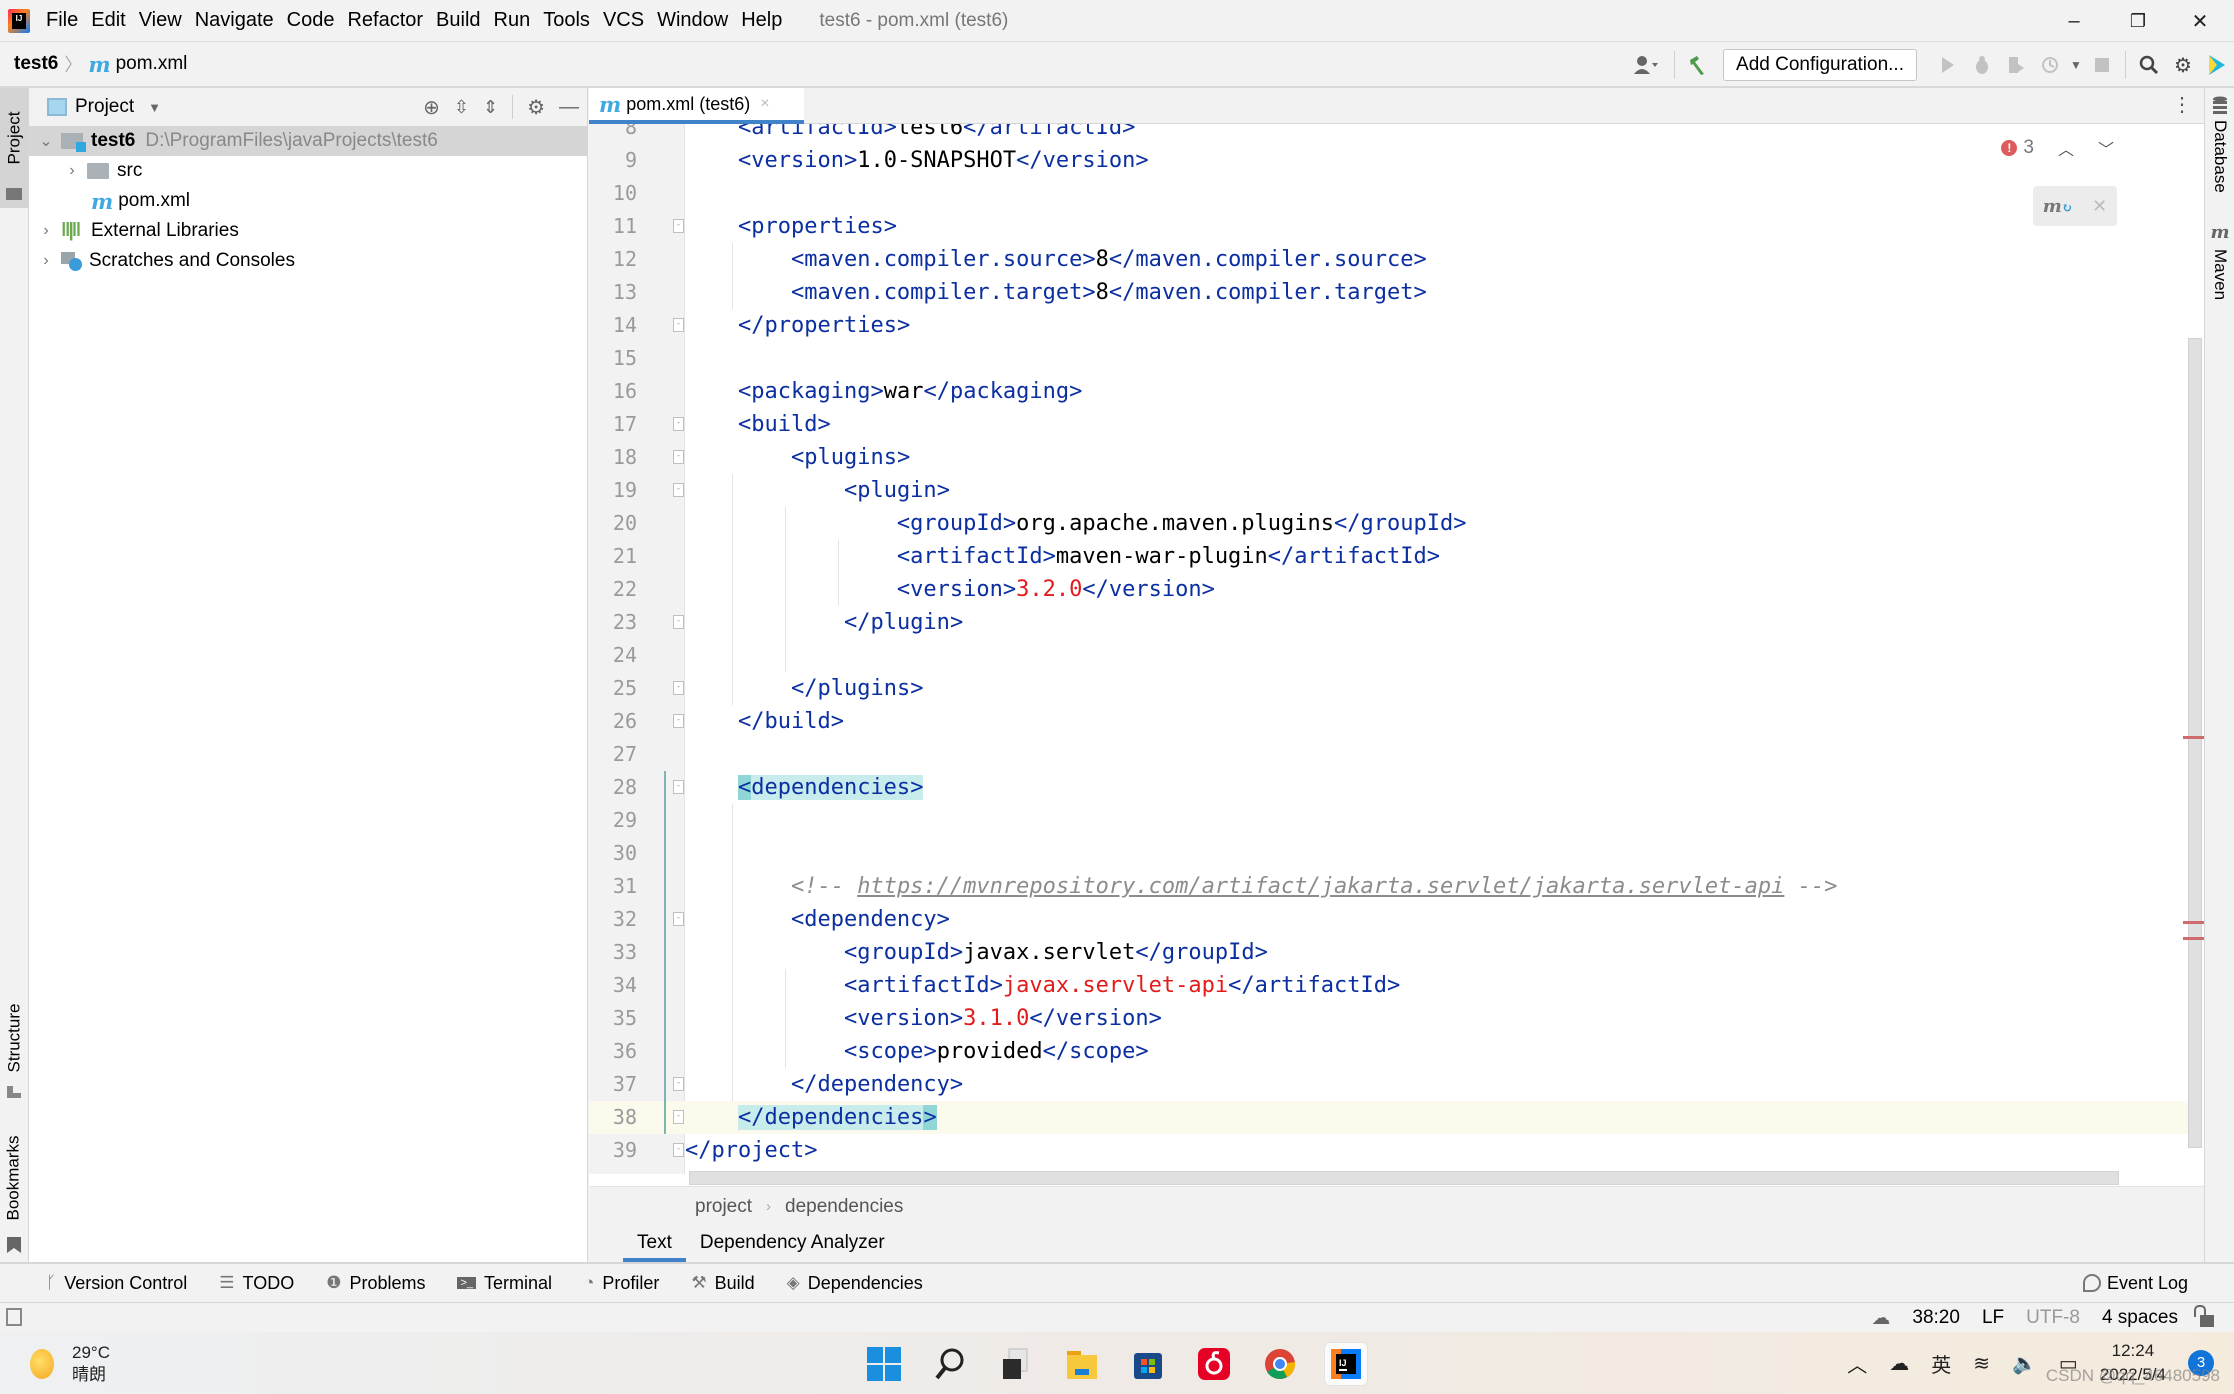 Image resolution: width=2234 pixels, height=1394 pixels. I want to click on onedrive-icon: ☁, so click(1899, 1363).